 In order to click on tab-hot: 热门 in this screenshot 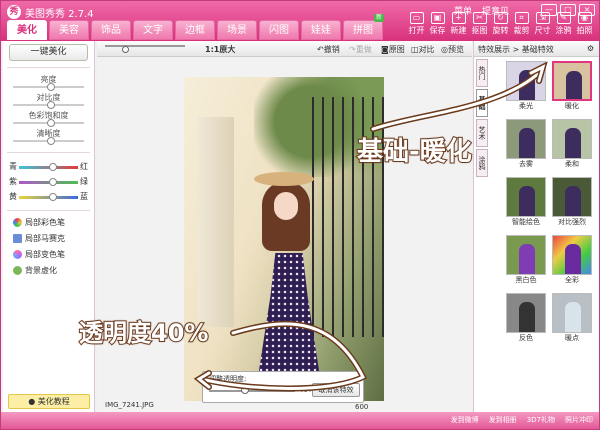, I will do `click(482, 73)`.